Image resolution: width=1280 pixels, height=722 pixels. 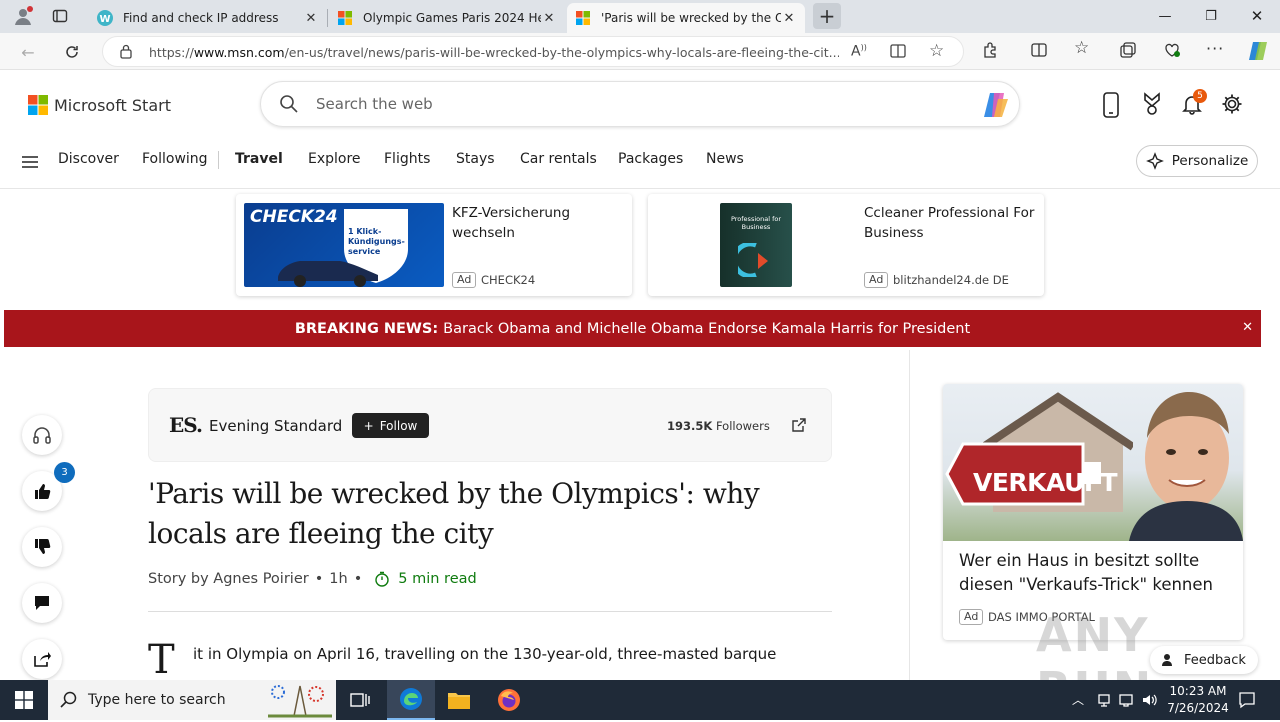 I want to click on new-tab-button: +, so click(x=827, y=16).